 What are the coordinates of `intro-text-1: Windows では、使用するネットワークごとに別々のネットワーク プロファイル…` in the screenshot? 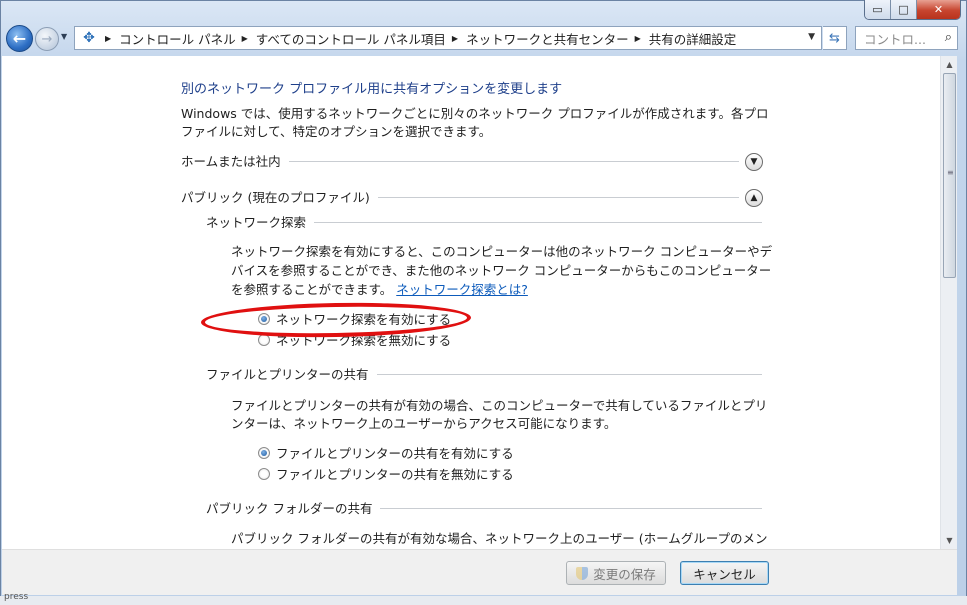 It's located at (475, 113).